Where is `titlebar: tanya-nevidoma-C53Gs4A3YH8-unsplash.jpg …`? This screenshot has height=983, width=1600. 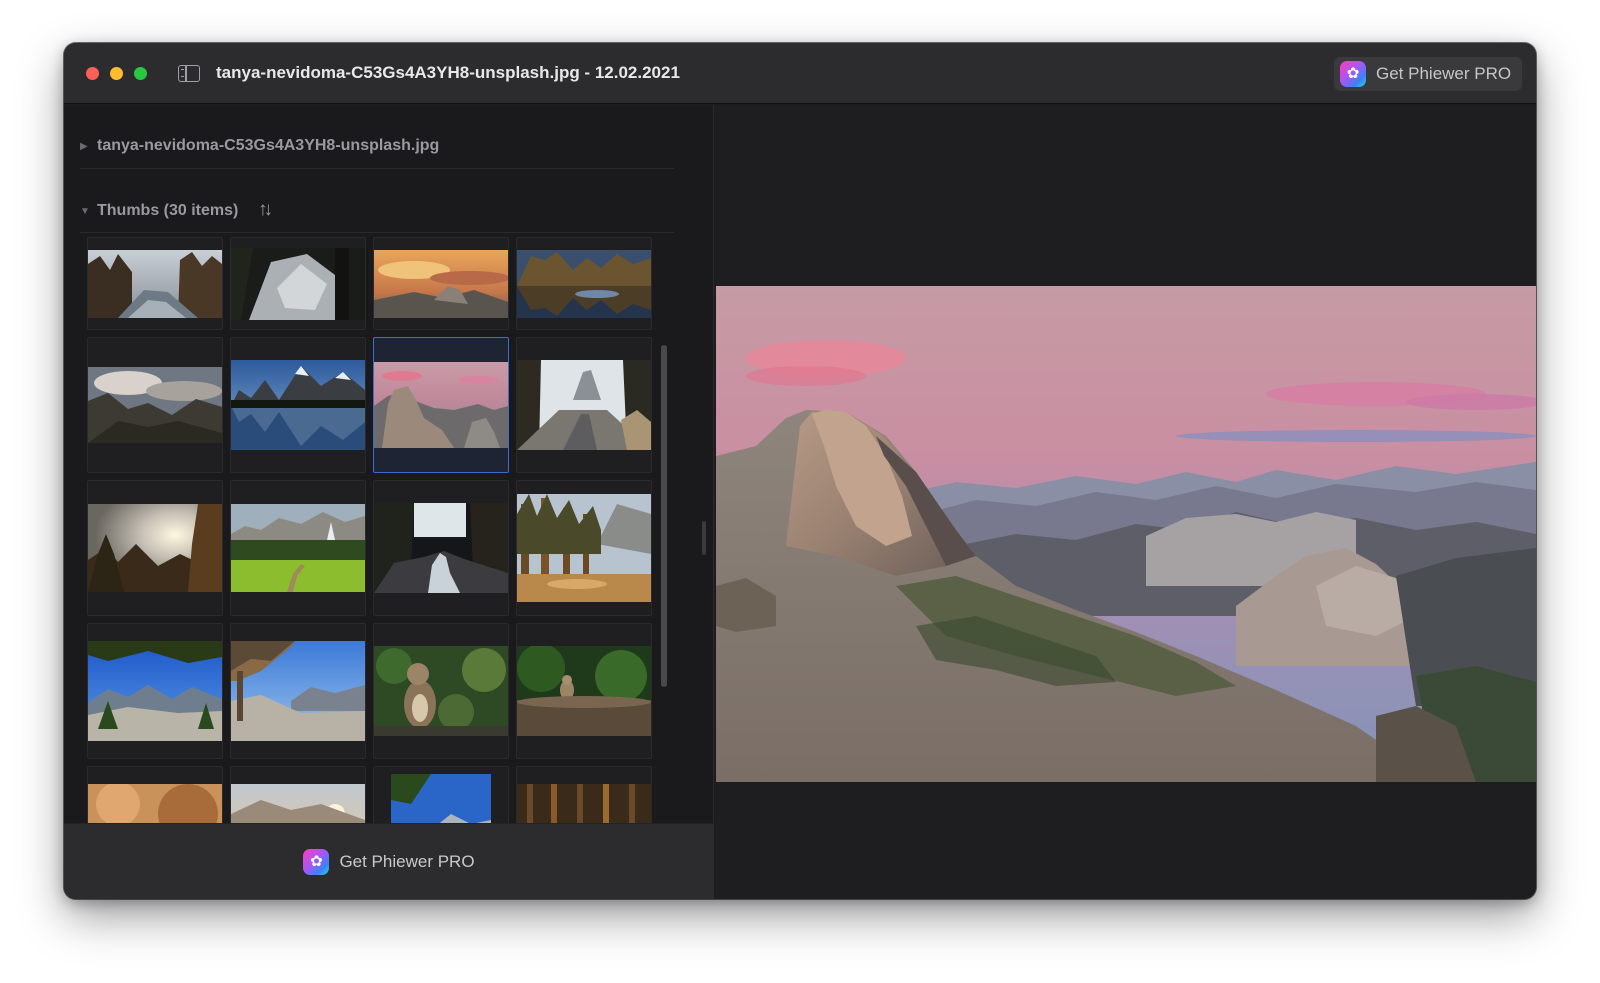
titlebar: tanya-nevidoma-C53Gs4A3YH8-unsplash.jpg … is located at coordinates (800, 73).